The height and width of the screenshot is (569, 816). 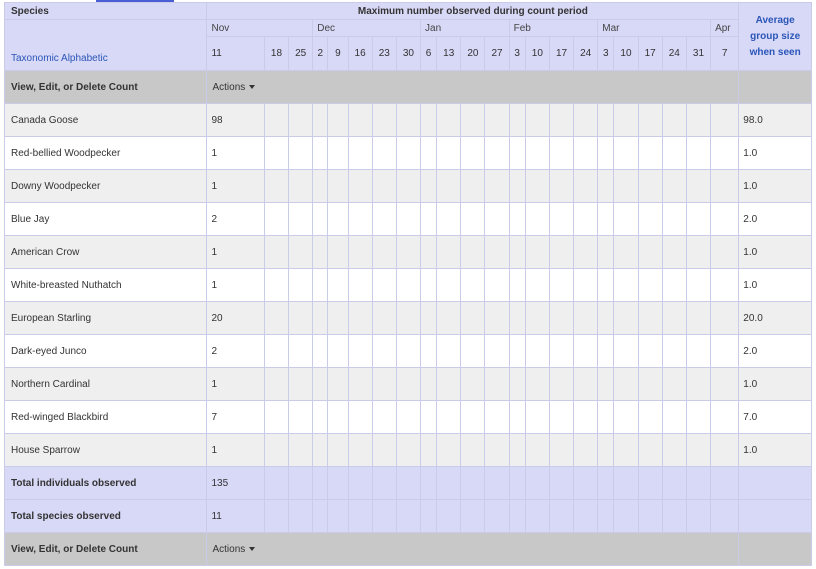 I want to click on species-name: Northern Cardinal, so click(x=105, y=384).